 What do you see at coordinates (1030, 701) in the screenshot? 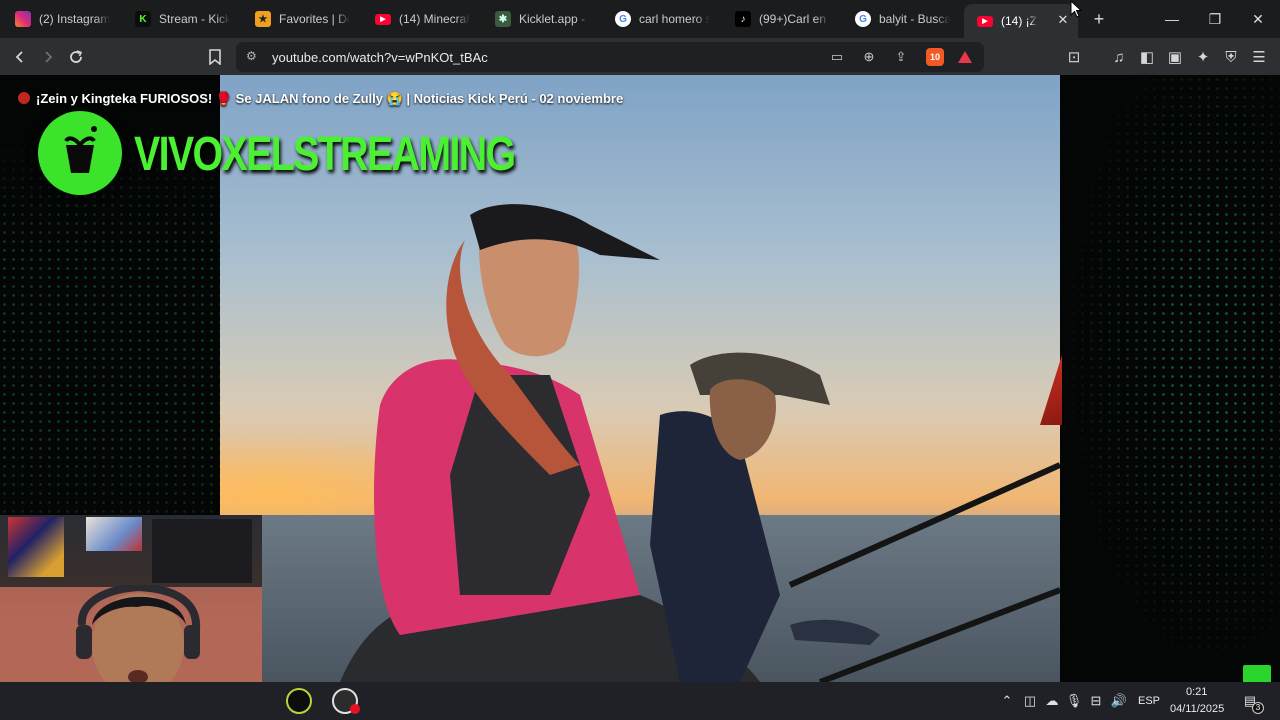
I see `camera-icon: ◫` at bounding box center [1030, 701].